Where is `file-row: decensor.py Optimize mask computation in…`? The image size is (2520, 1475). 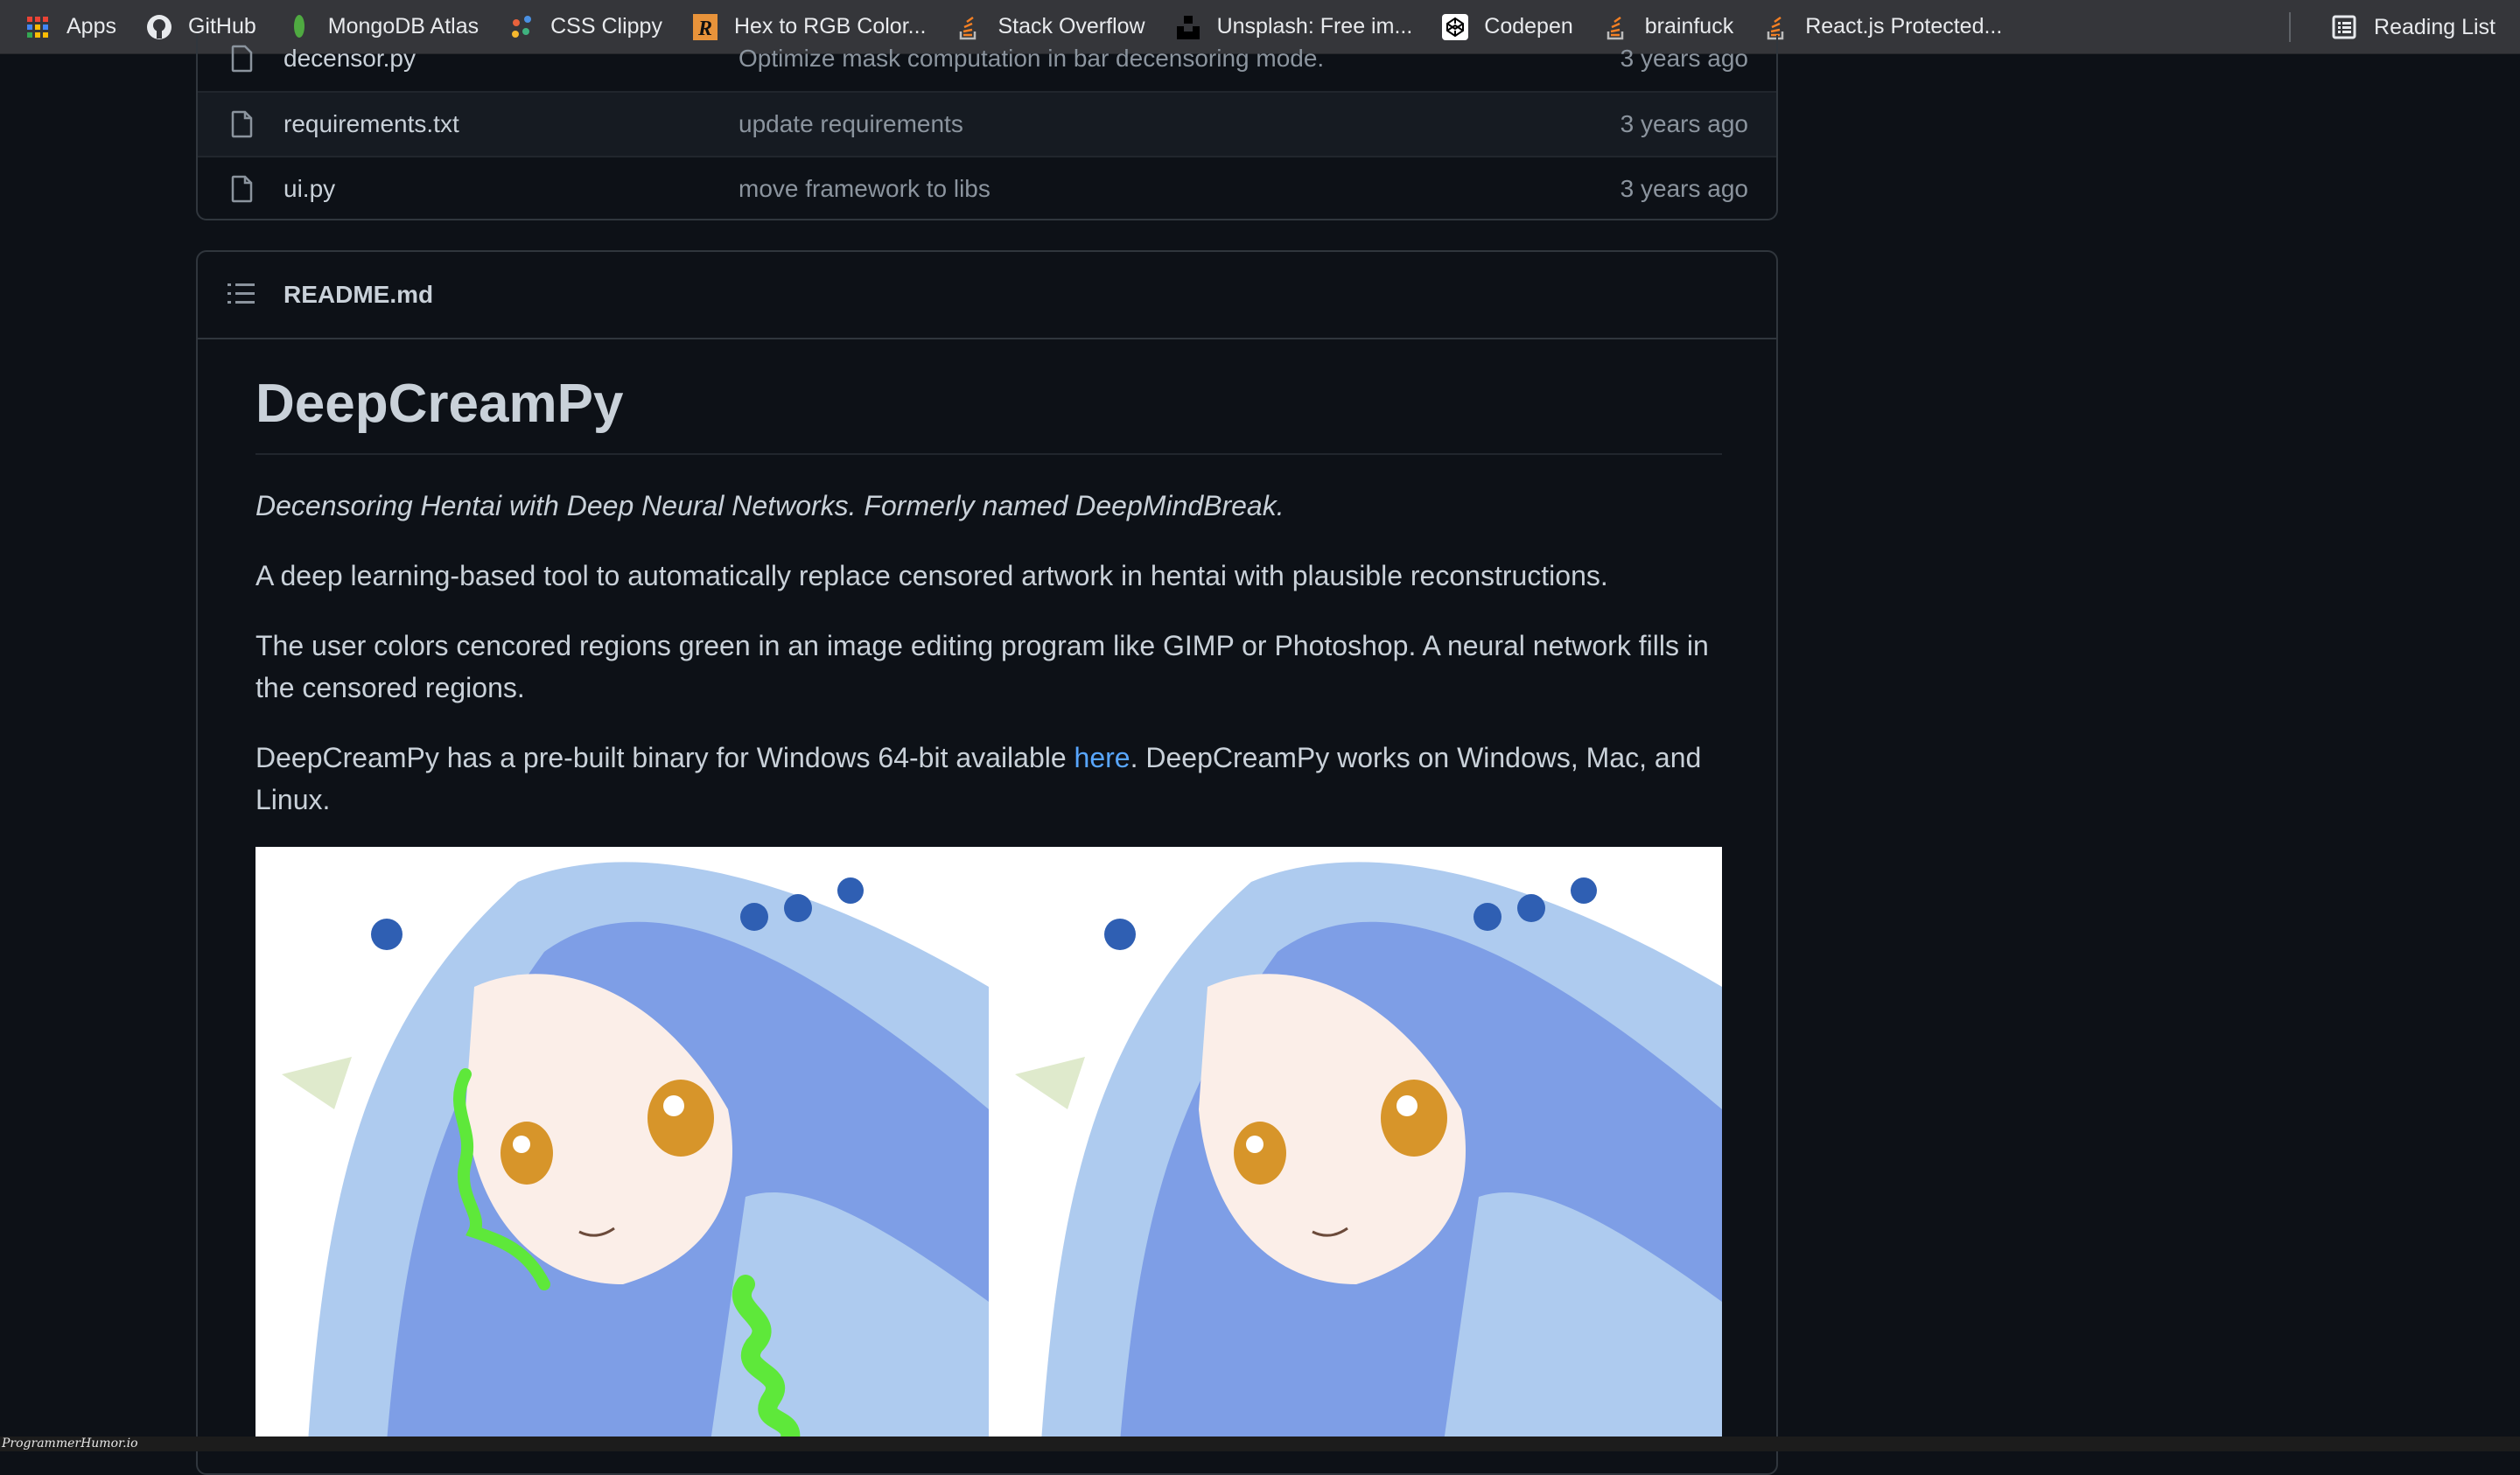
file-row: decensor.py Optimize mask computation in… is located at coordinates (987, 63).